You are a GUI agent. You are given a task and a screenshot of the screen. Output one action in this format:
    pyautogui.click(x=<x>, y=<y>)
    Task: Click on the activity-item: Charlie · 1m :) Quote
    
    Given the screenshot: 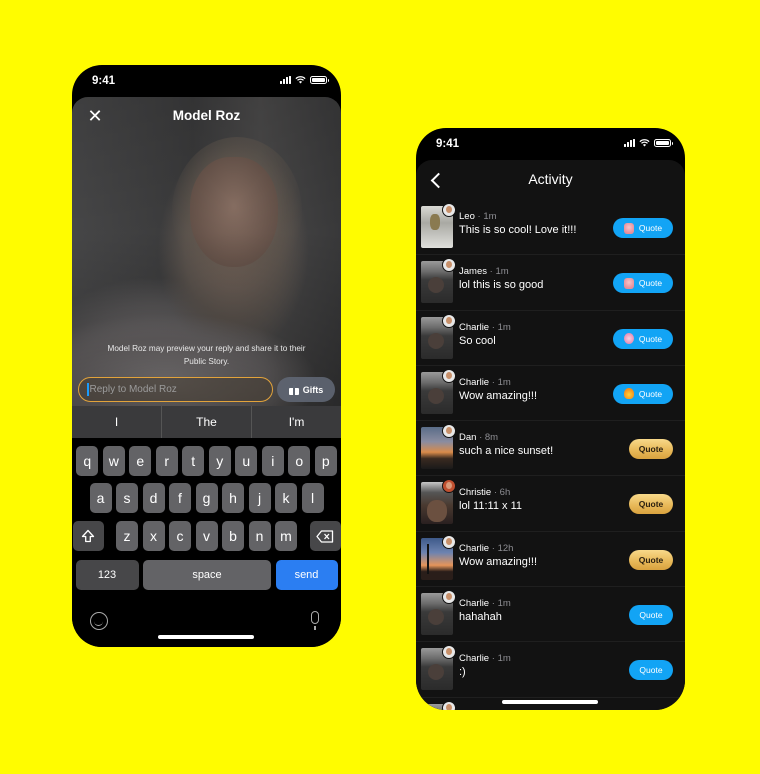 What is the action you would take?
    pyautogui.click(x=550, y=670)
    